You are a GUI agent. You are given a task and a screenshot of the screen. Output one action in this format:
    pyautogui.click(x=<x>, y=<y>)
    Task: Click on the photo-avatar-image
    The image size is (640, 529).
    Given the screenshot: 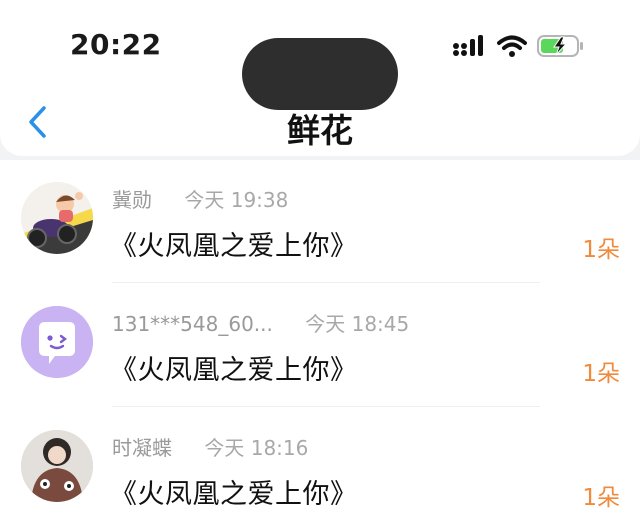 What is the action you would take?
    pyautogui.click(x=57, y=466)
    